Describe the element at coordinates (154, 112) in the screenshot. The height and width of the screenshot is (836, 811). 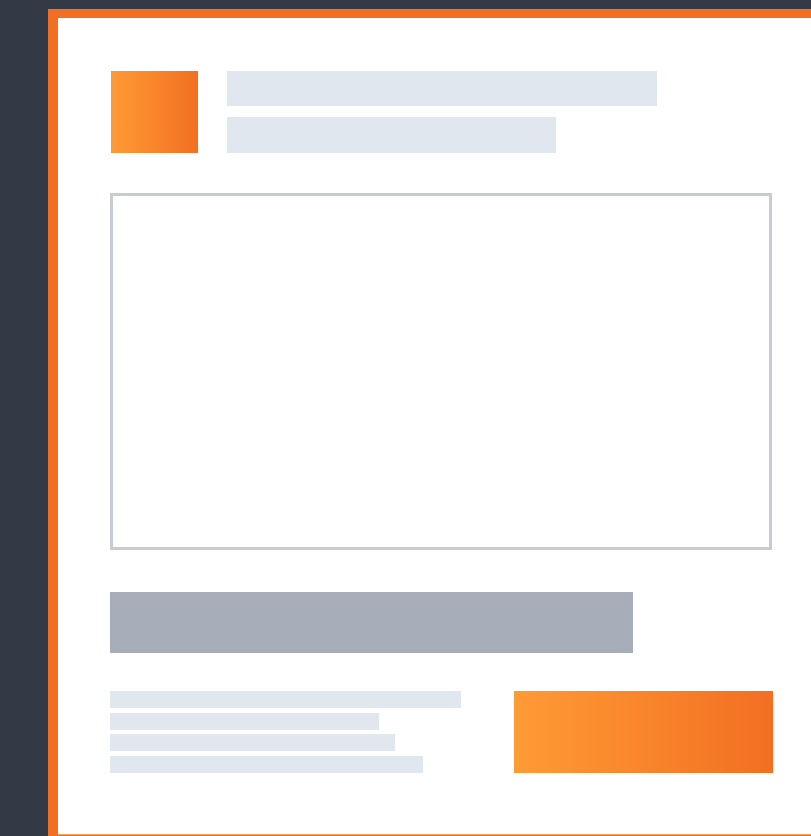
I see `logo-icon` at that location.